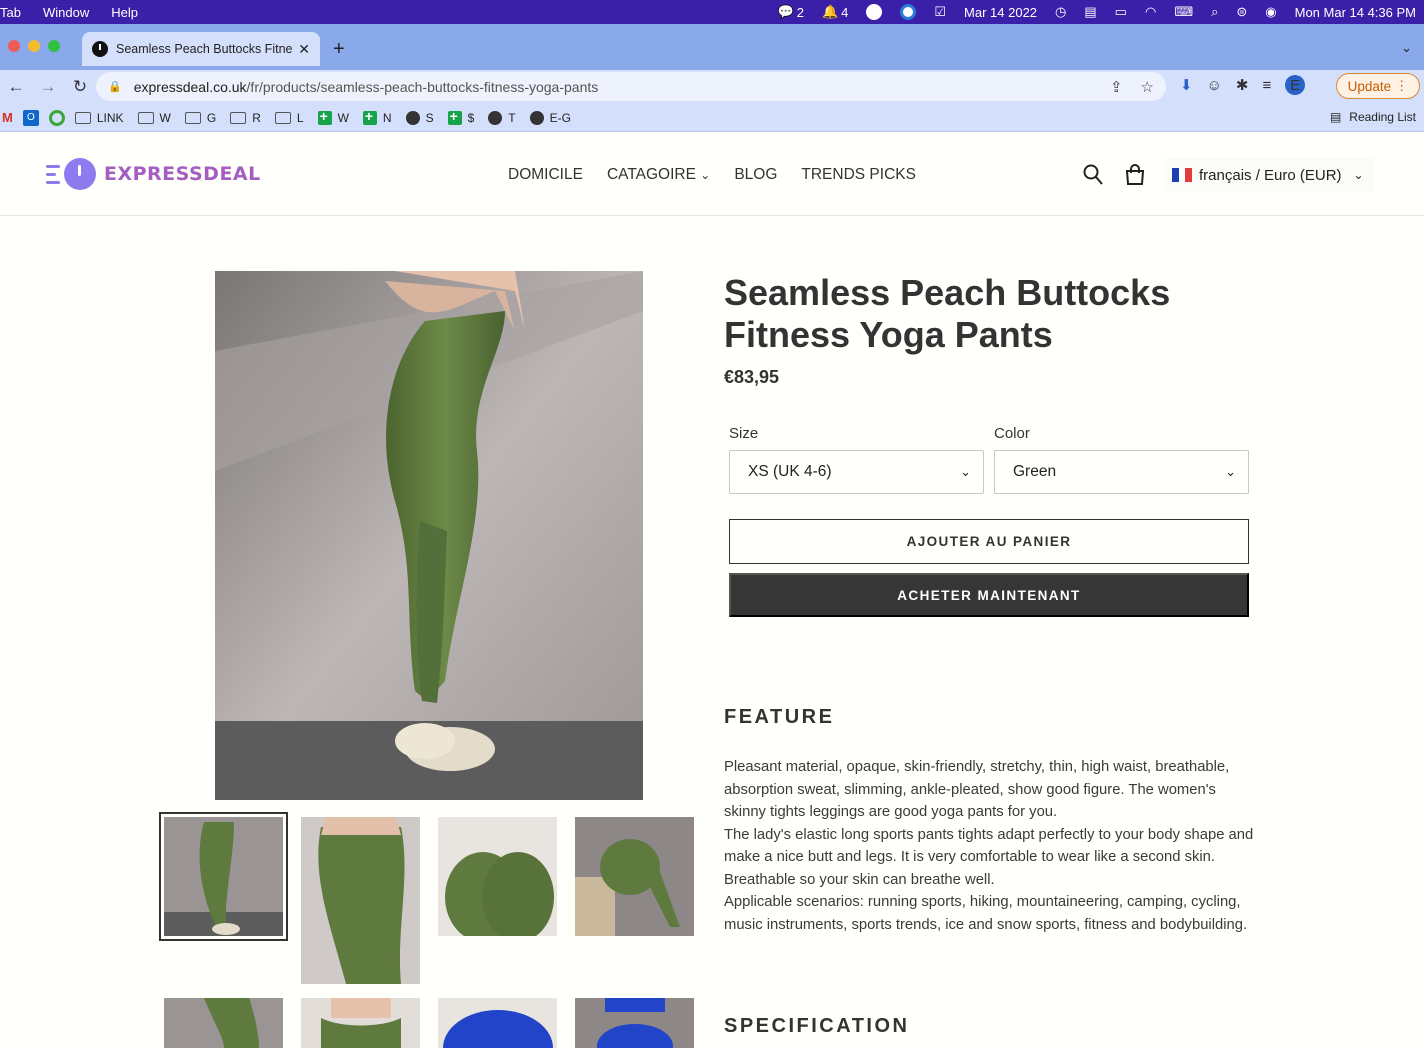 The width and height of the screenshot is (1424, 1048). I want to click on extension-face-icon: ☺, so click(1214, 85).